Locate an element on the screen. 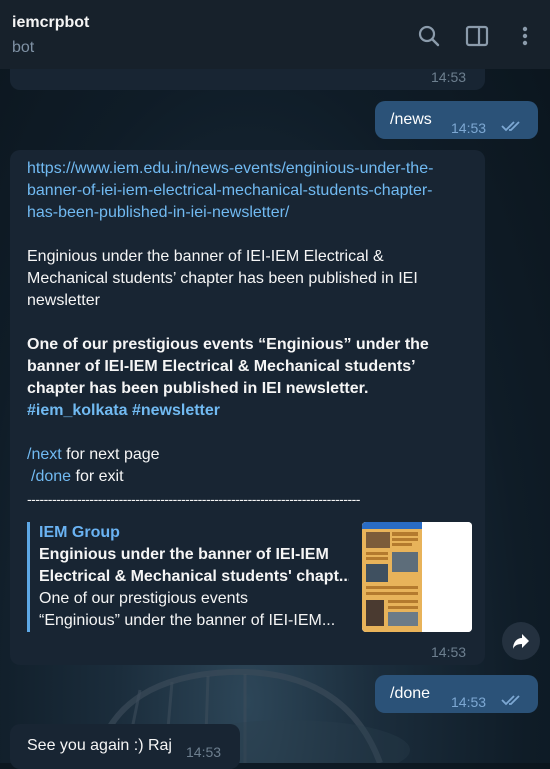  hashtags-line: #iem_kolkata #newsletter is located at coordinates (252, 411).